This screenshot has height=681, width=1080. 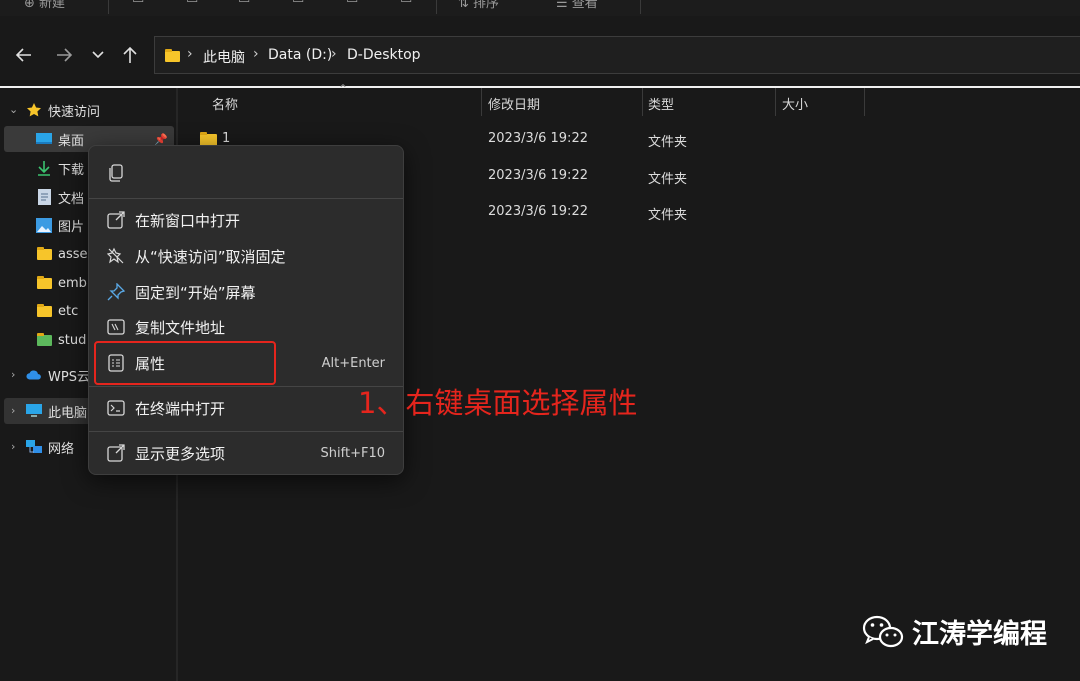 What do you see at coordinates (352, 453) in the screenshot?
I see `menu-item-shortcut: Shift+F10` at bounding box center [352, 453].